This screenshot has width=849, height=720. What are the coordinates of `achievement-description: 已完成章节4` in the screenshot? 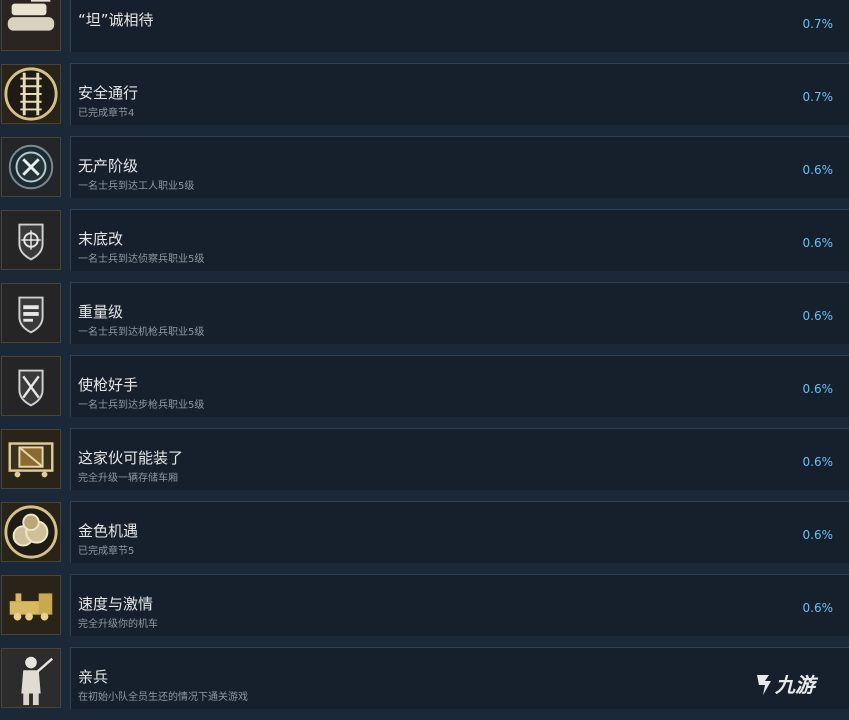 It's located at (106, 113).